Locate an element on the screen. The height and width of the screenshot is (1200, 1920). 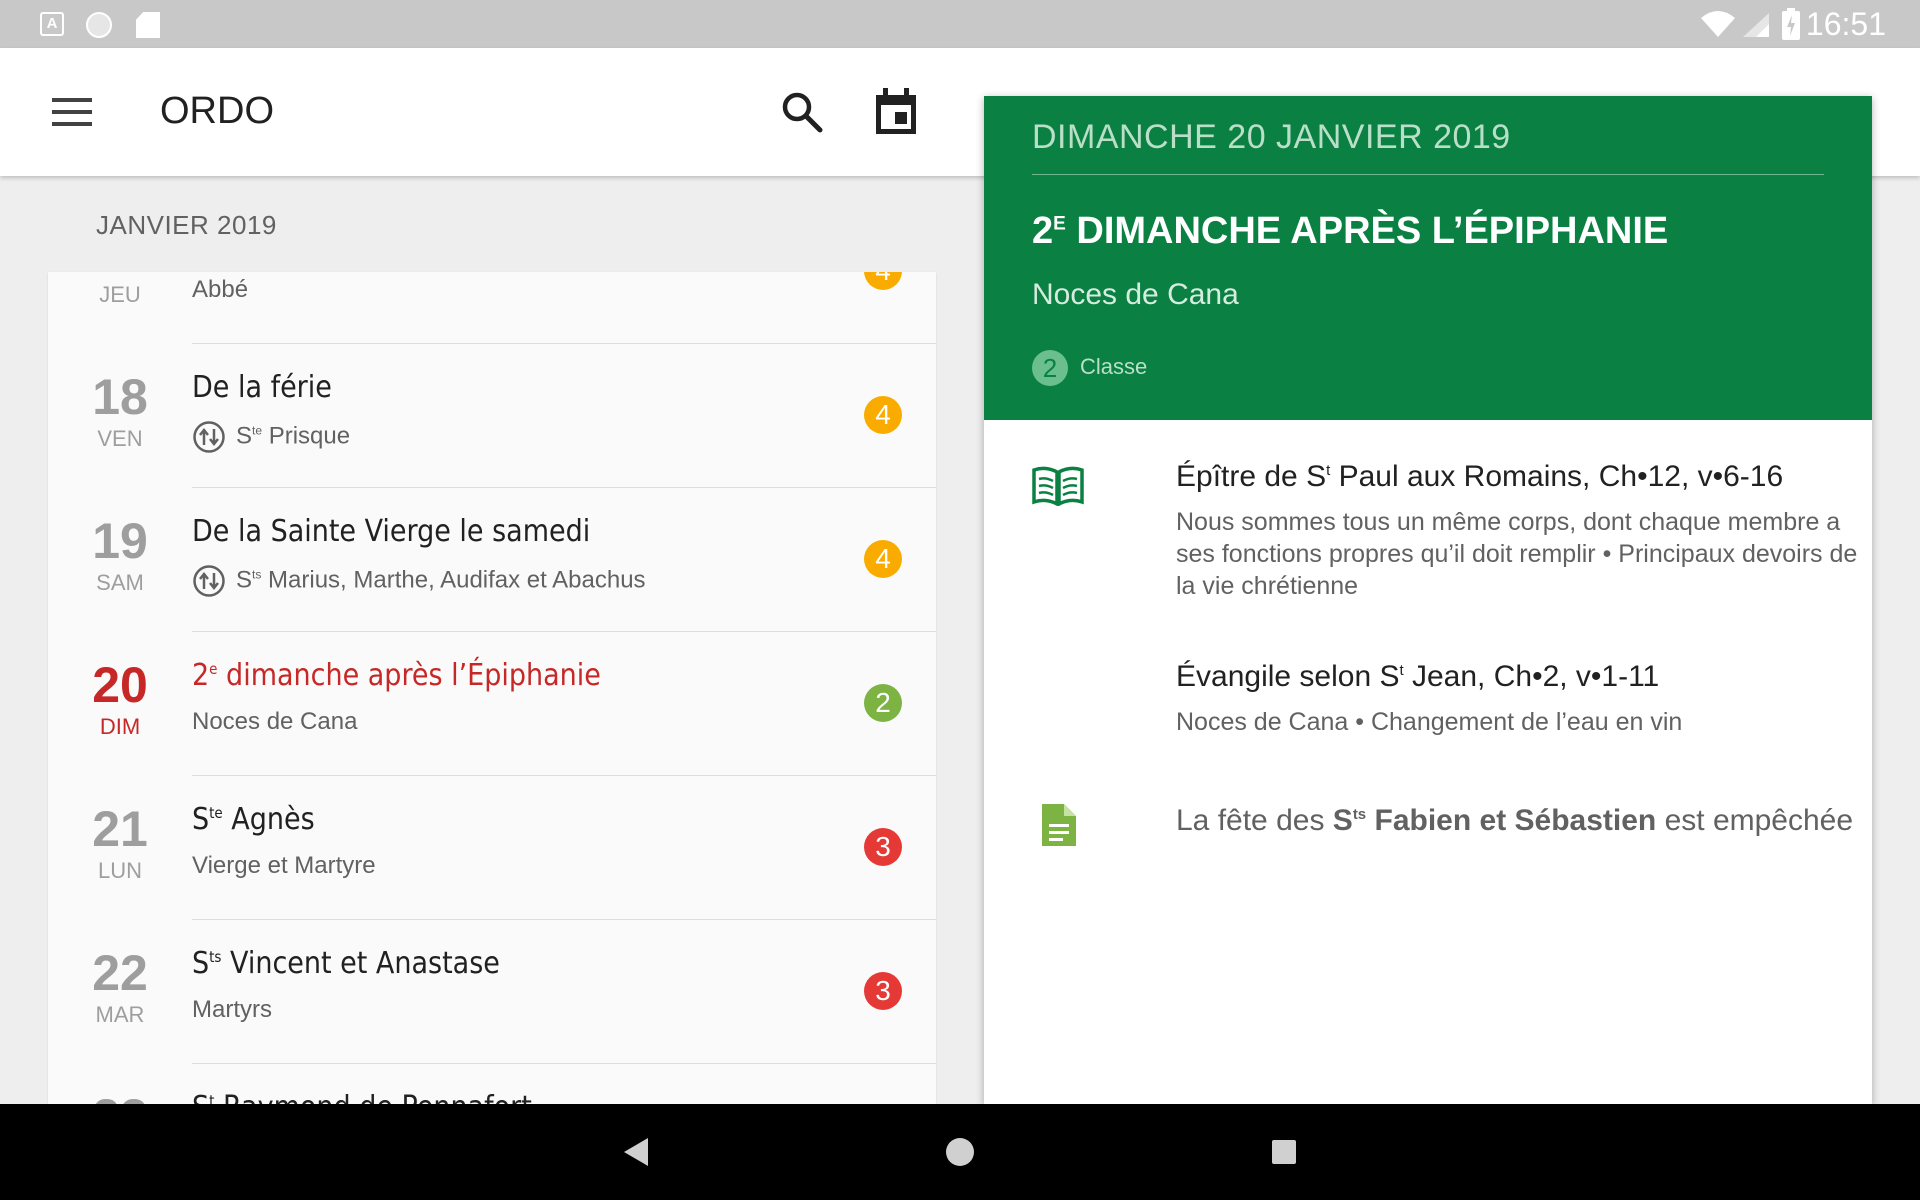
reading-title: Évangile selon St Jean, Ch•2, v•1-11 is located at coordinates (1417, 677).